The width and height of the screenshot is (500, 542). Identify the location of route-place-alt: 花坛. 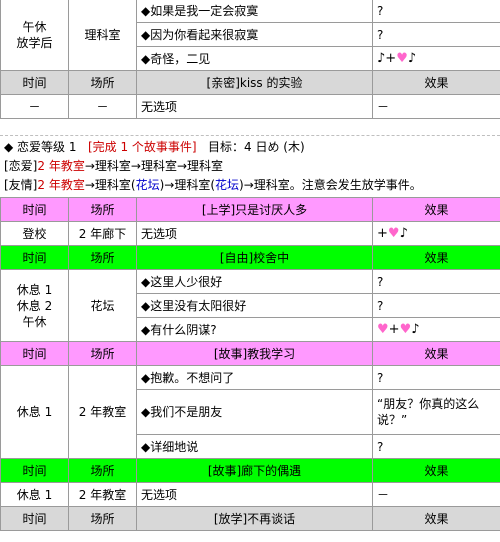
(147, 185).